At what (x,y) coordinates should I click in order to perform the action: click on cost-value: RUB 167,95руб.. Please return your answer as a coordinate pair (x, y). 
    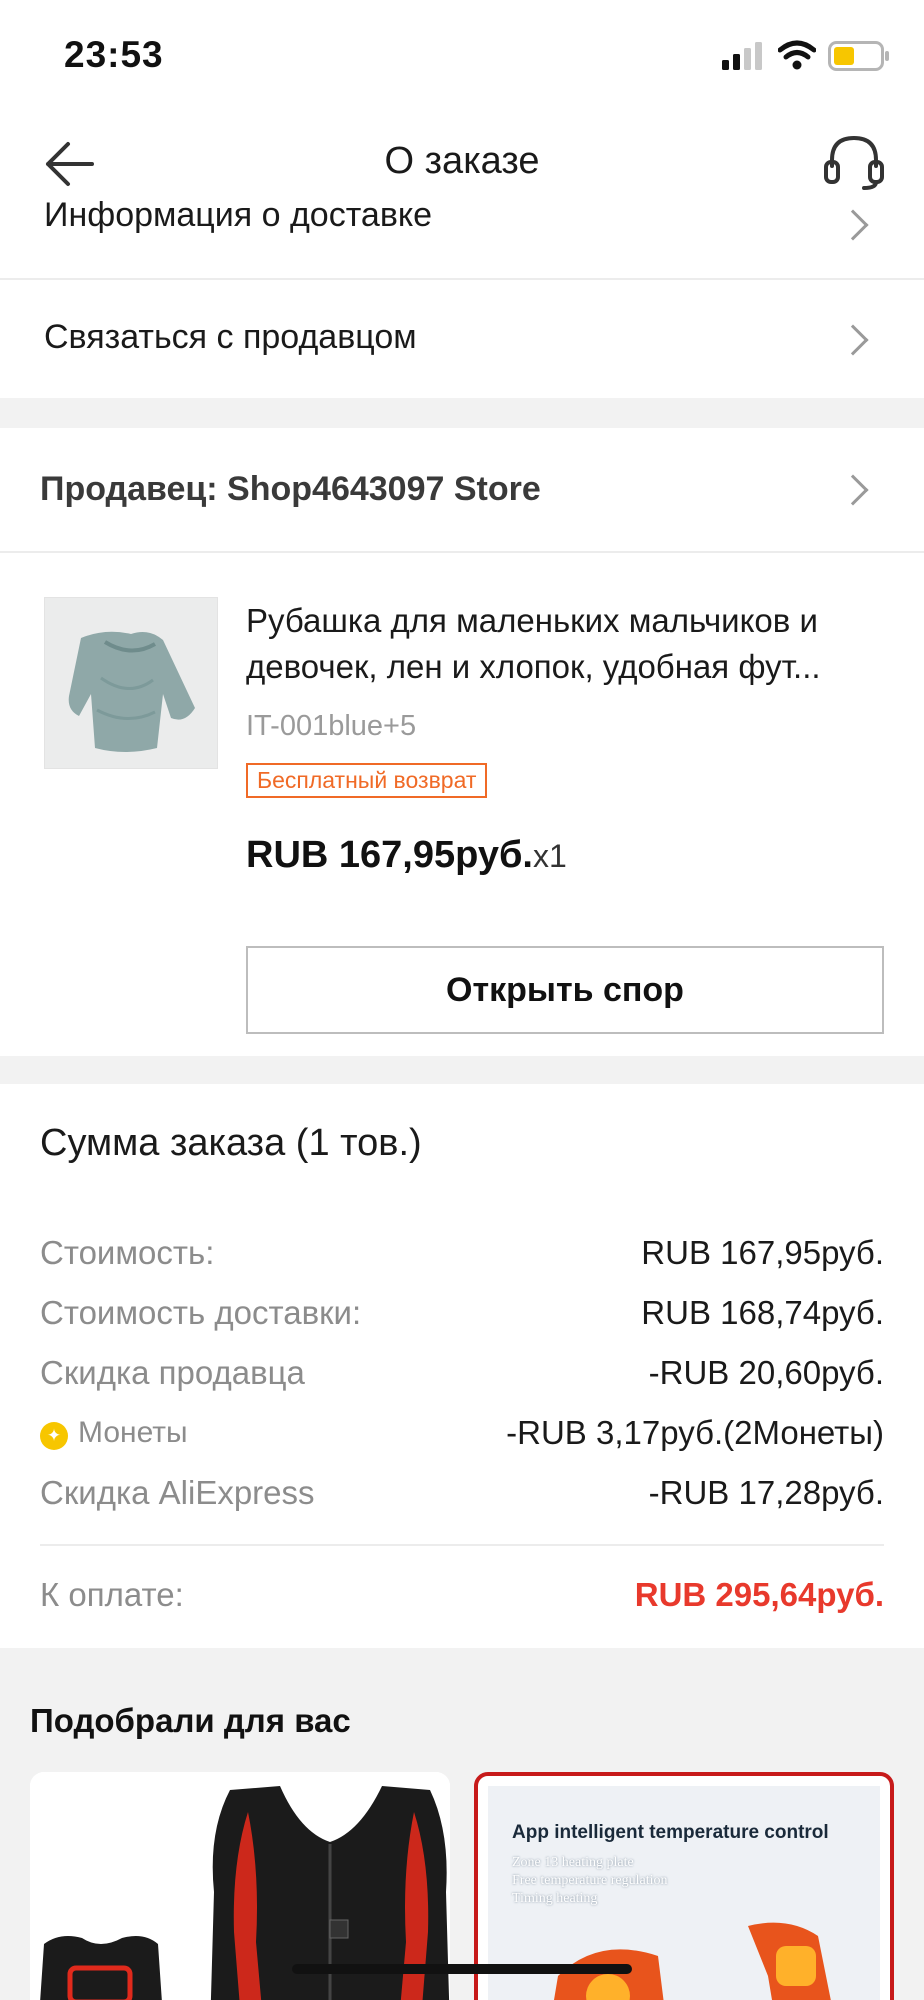
    Looking at the image, I should click on (762, 1252).